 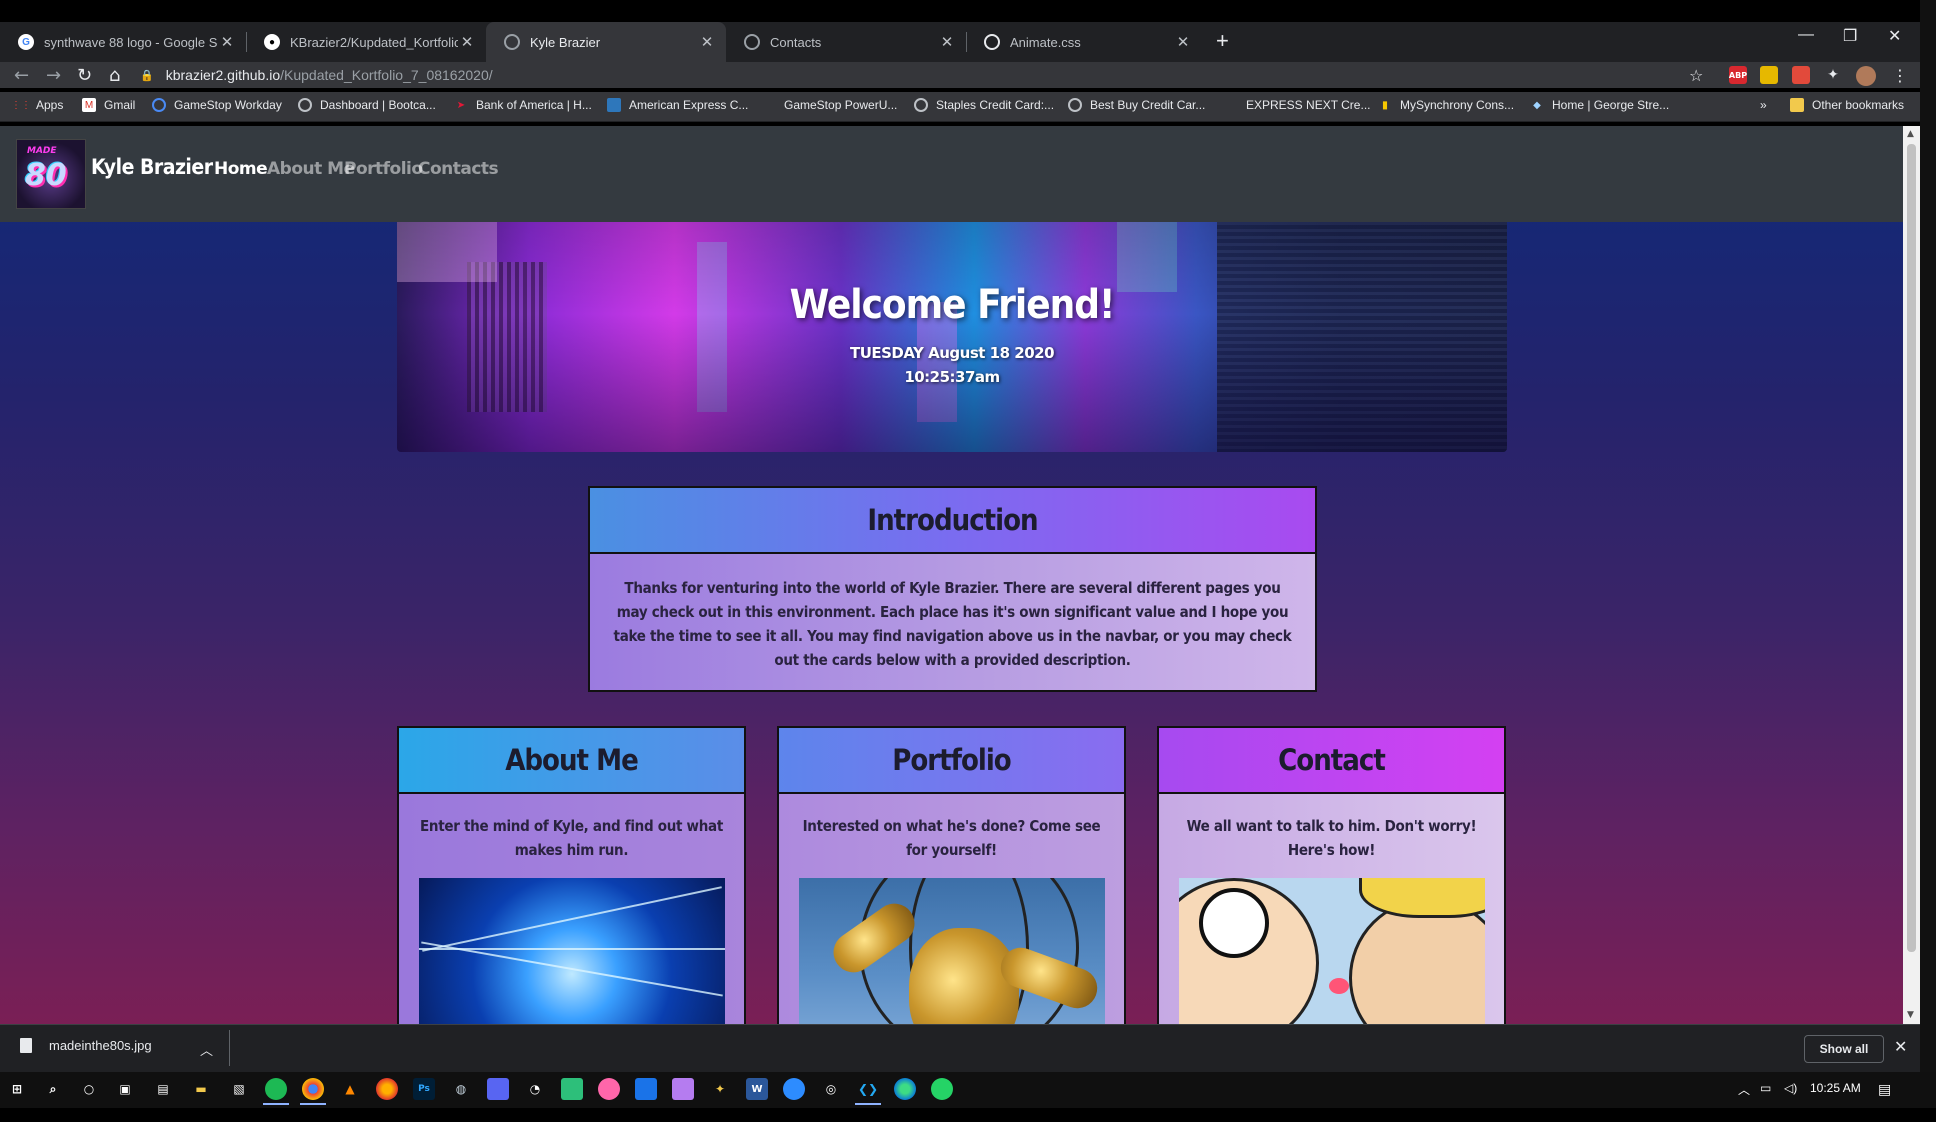 I want to click on reload-icon: ↻, so click(x=84, y=75).